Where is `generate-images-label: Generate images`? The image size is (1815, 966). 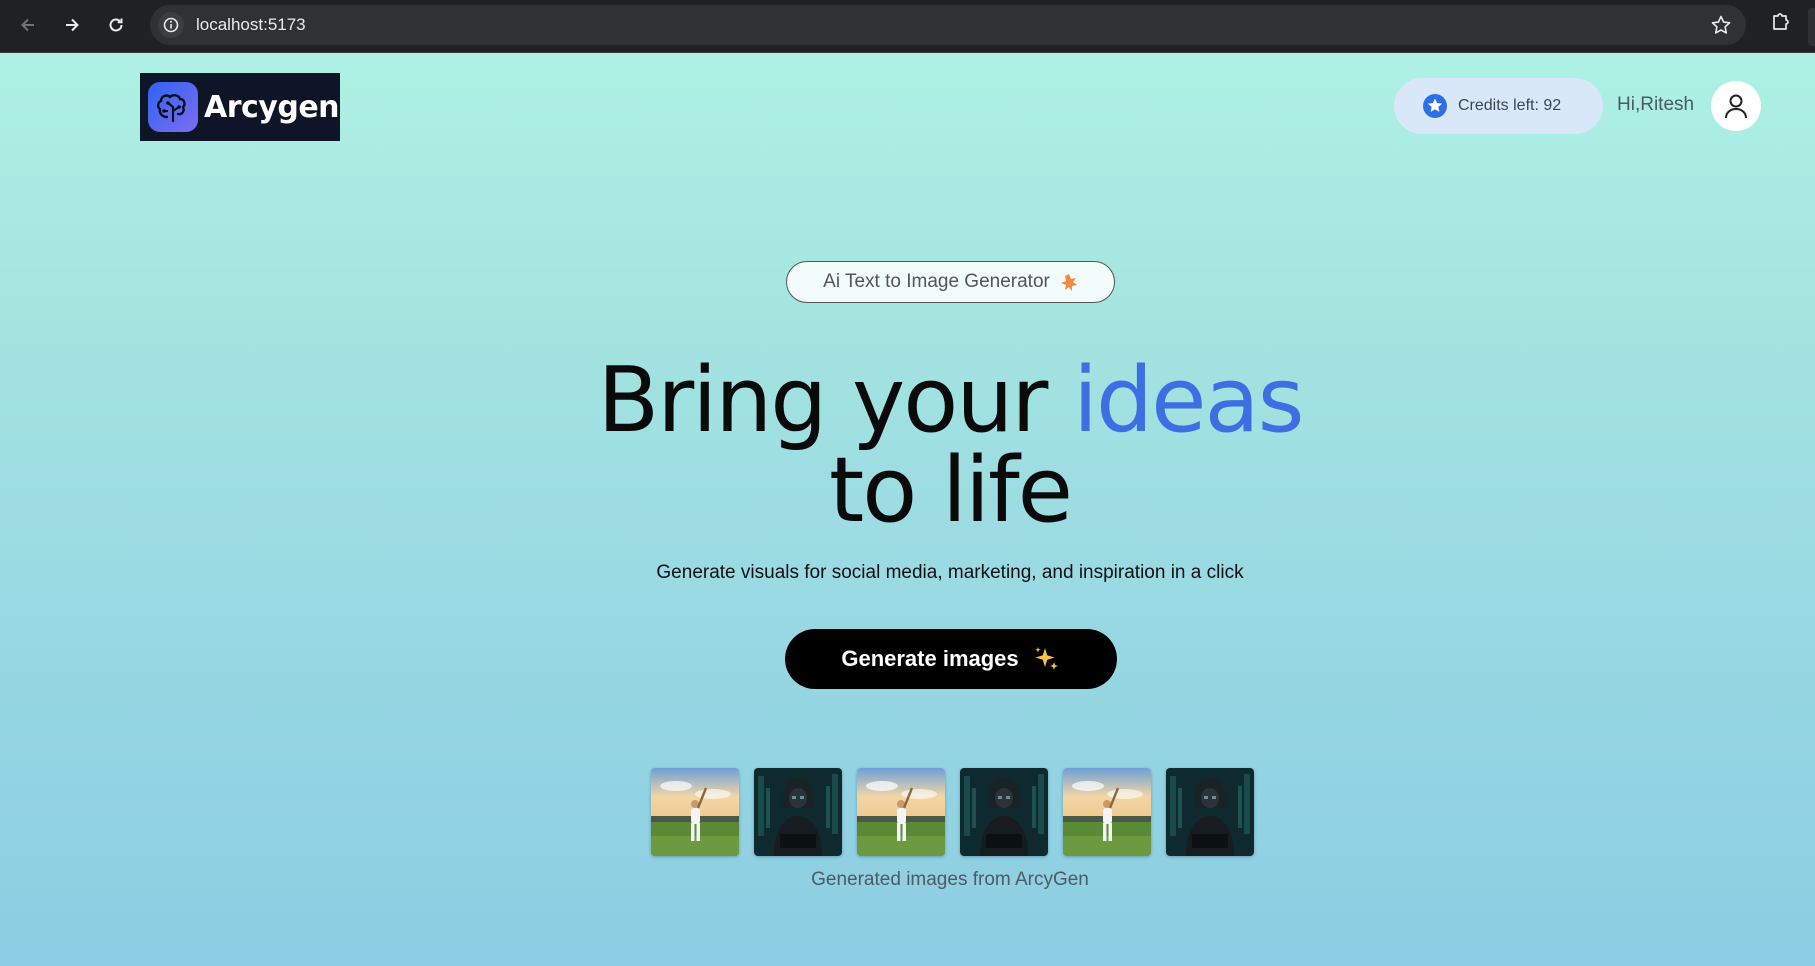
generate-images-label: Generate images is located at coordinates (930, 658).